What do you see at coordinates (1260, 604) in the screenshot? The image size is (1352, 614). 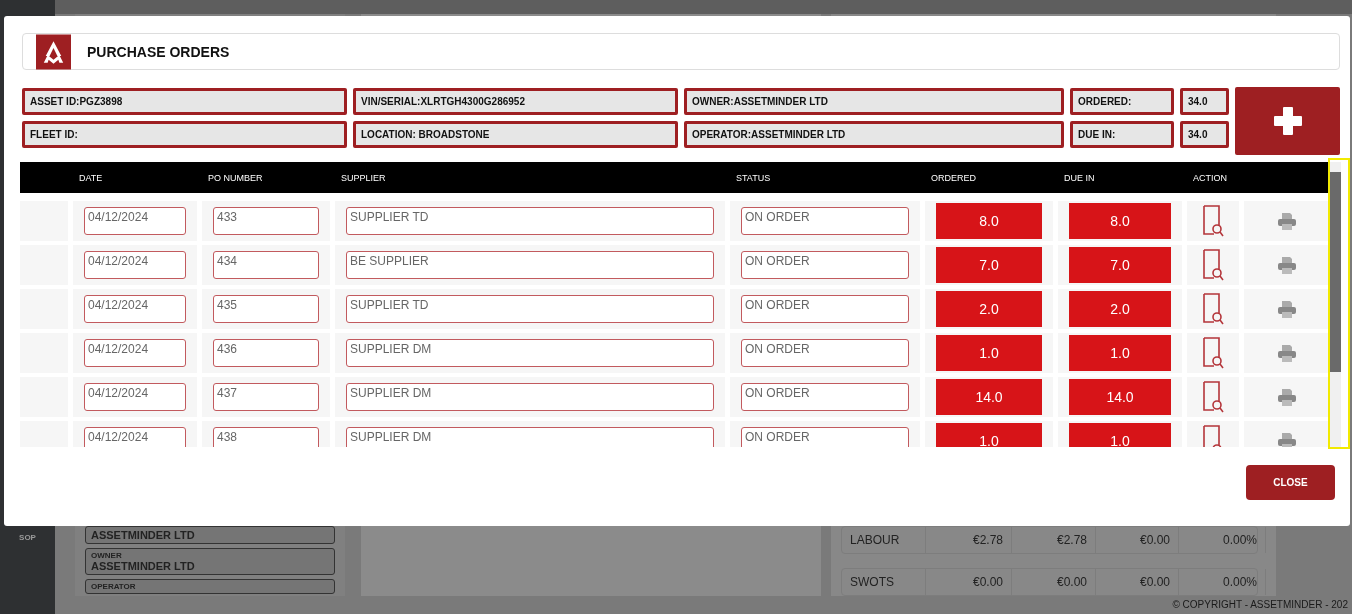 I see `copyright-text: © COPYRIGHT - ASSETMINDER - 202` at bounding box center [1260, 604].